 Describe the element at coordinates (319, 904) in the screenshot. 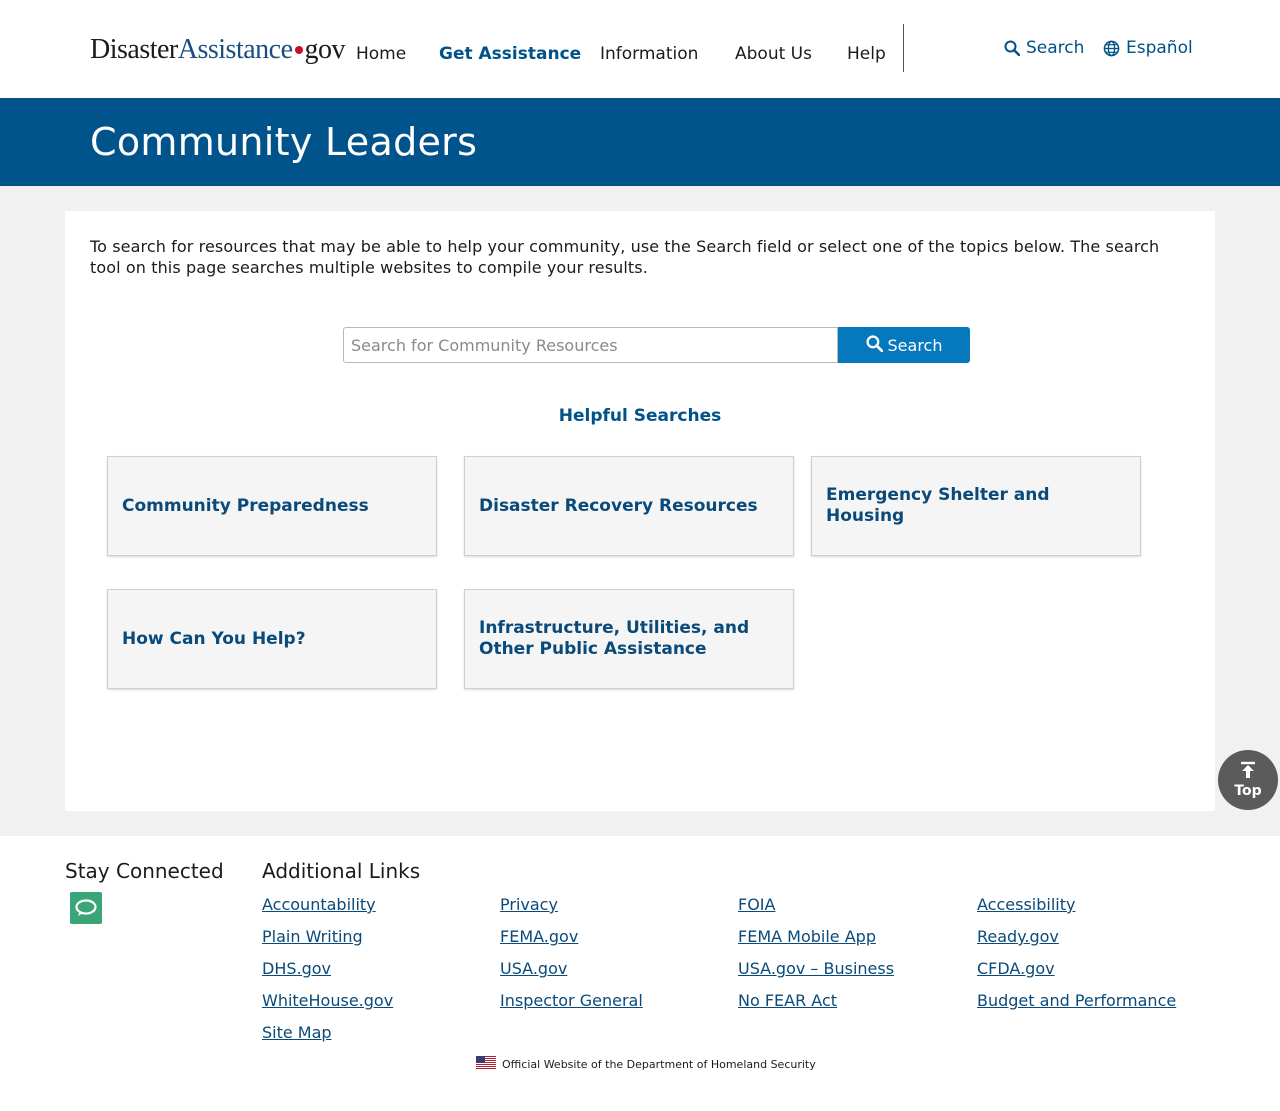

I see `footer-link-accountability: Accountability` at that location.